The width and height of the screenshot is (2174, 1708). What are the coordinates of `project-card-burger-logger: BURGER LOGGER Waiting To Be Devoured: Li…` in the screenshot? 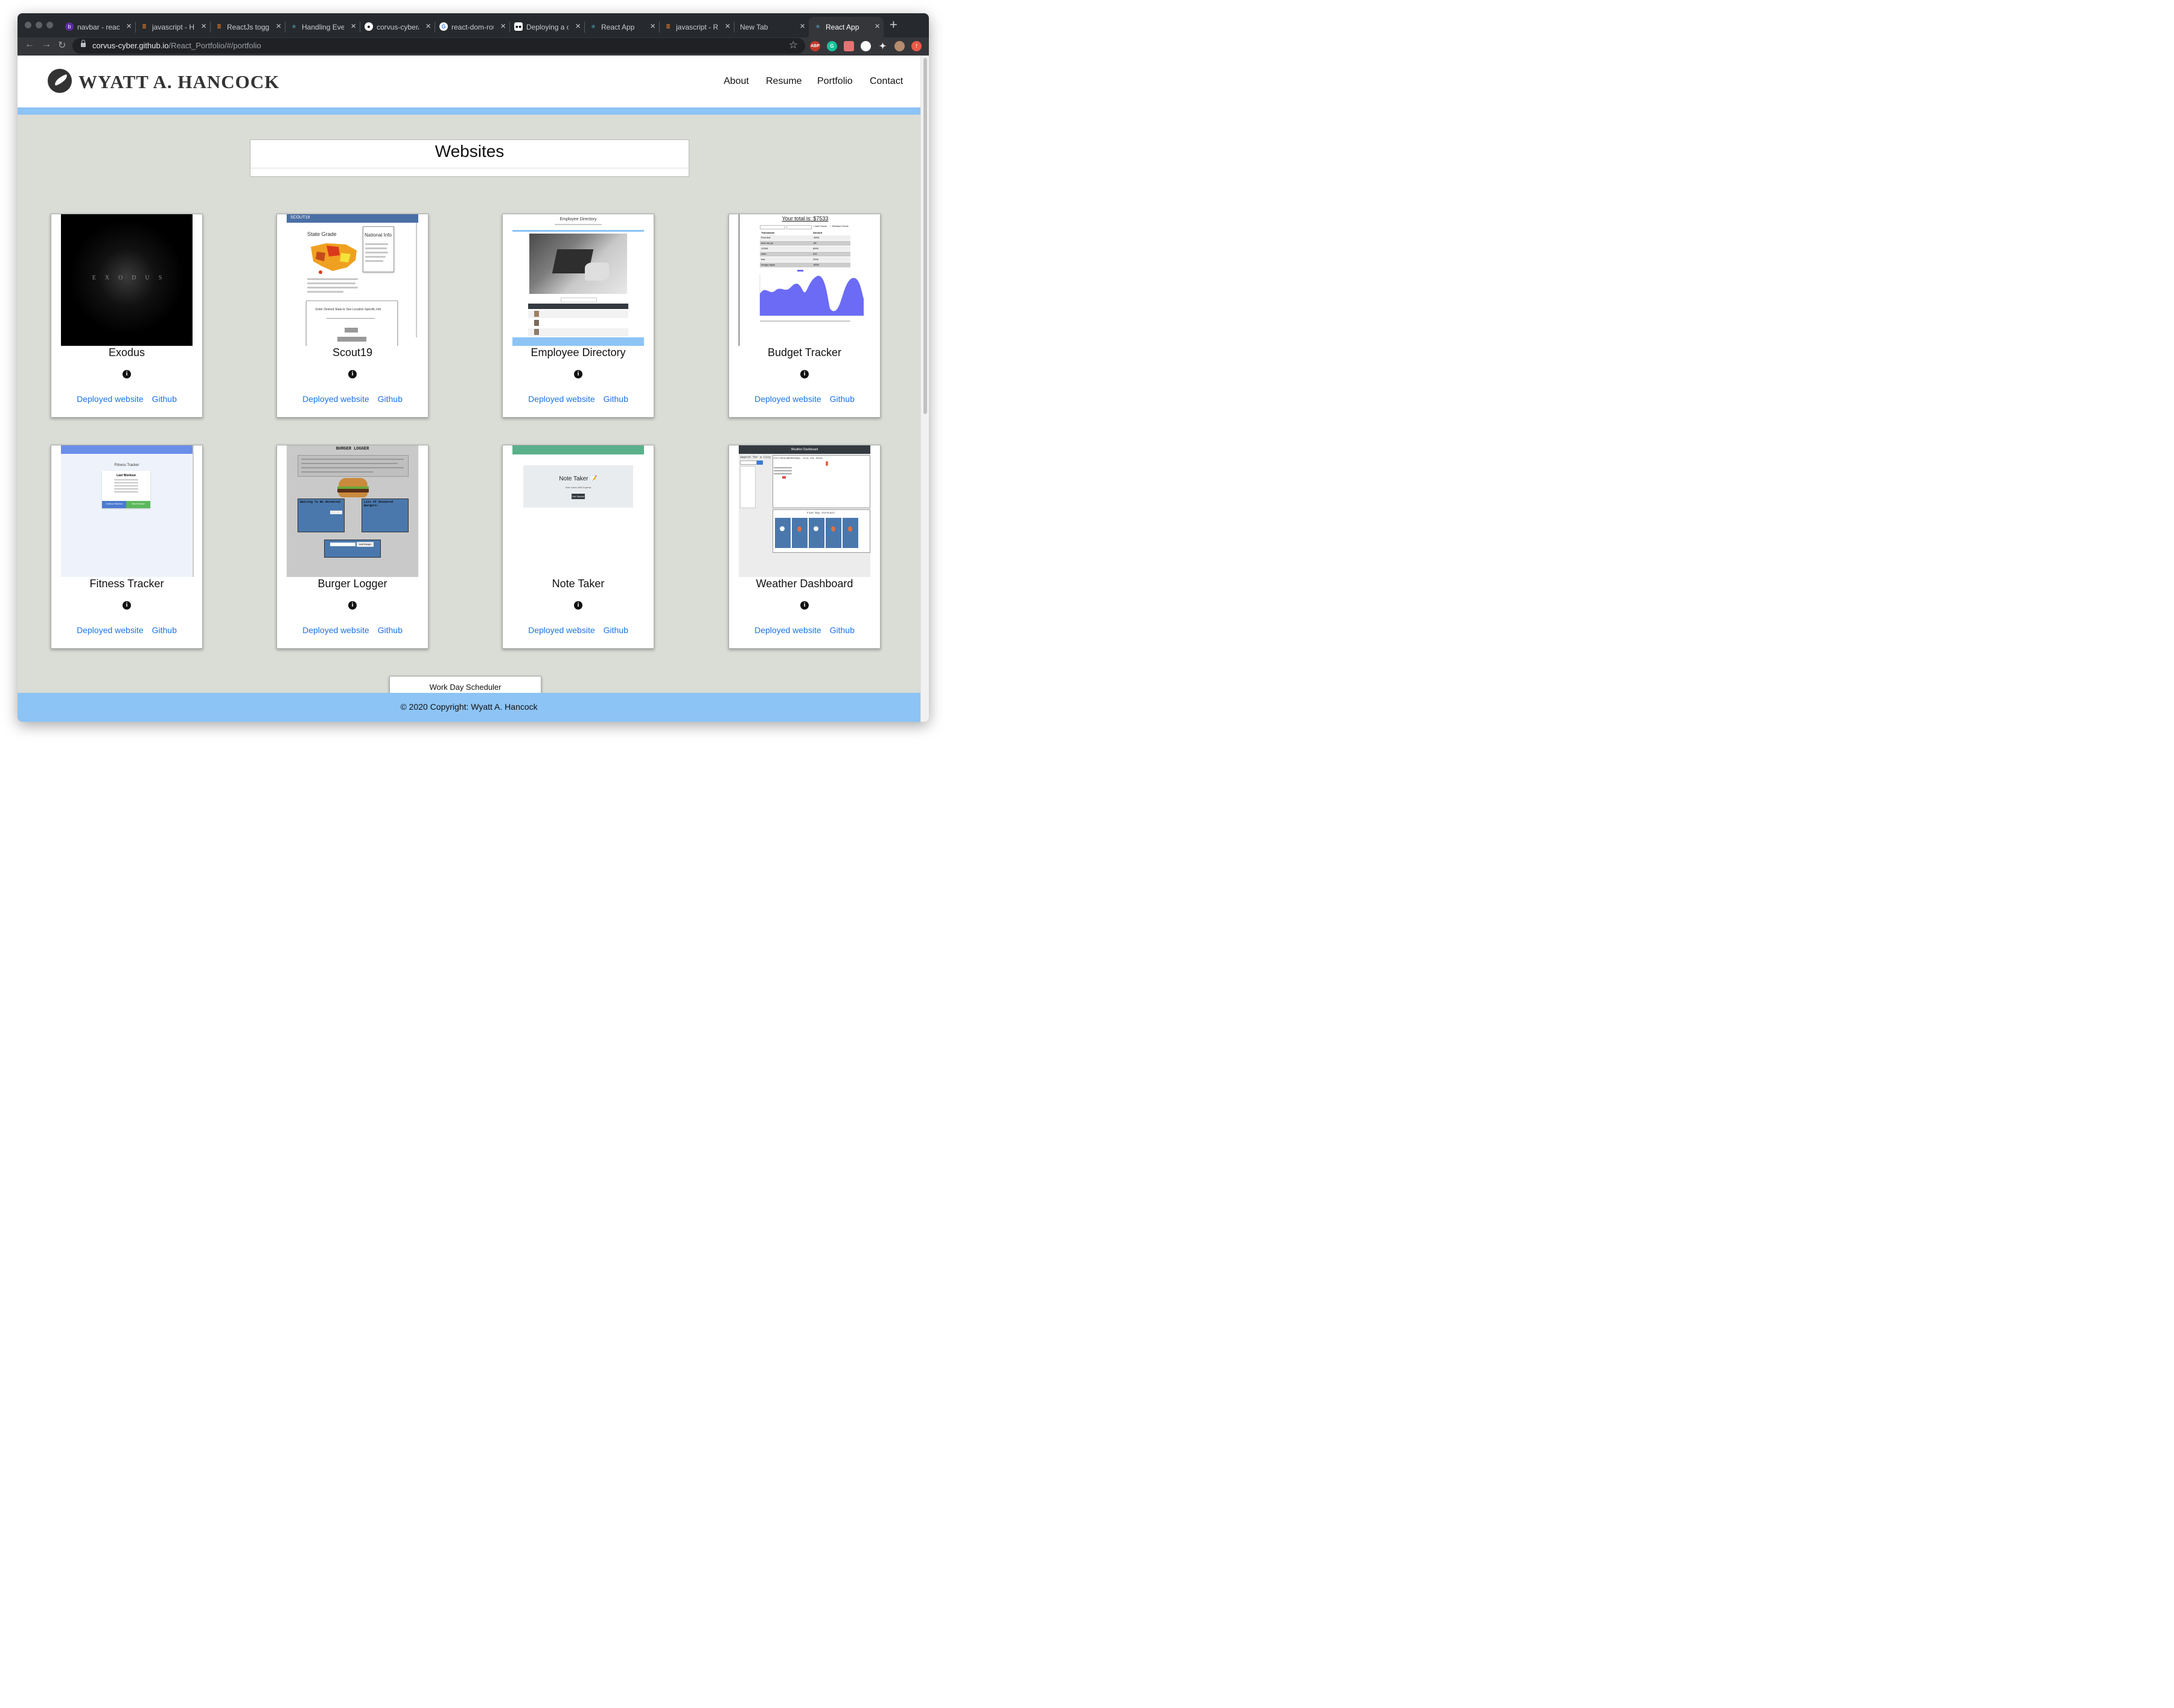 It's located at (352, 547).